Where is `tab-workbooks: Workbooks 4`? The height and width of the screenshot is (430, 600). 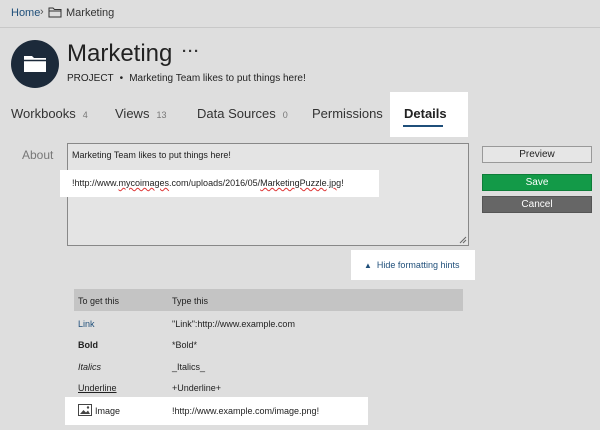
tab-workbooks: Workbooks 4 is located at coordinates (49, 113).